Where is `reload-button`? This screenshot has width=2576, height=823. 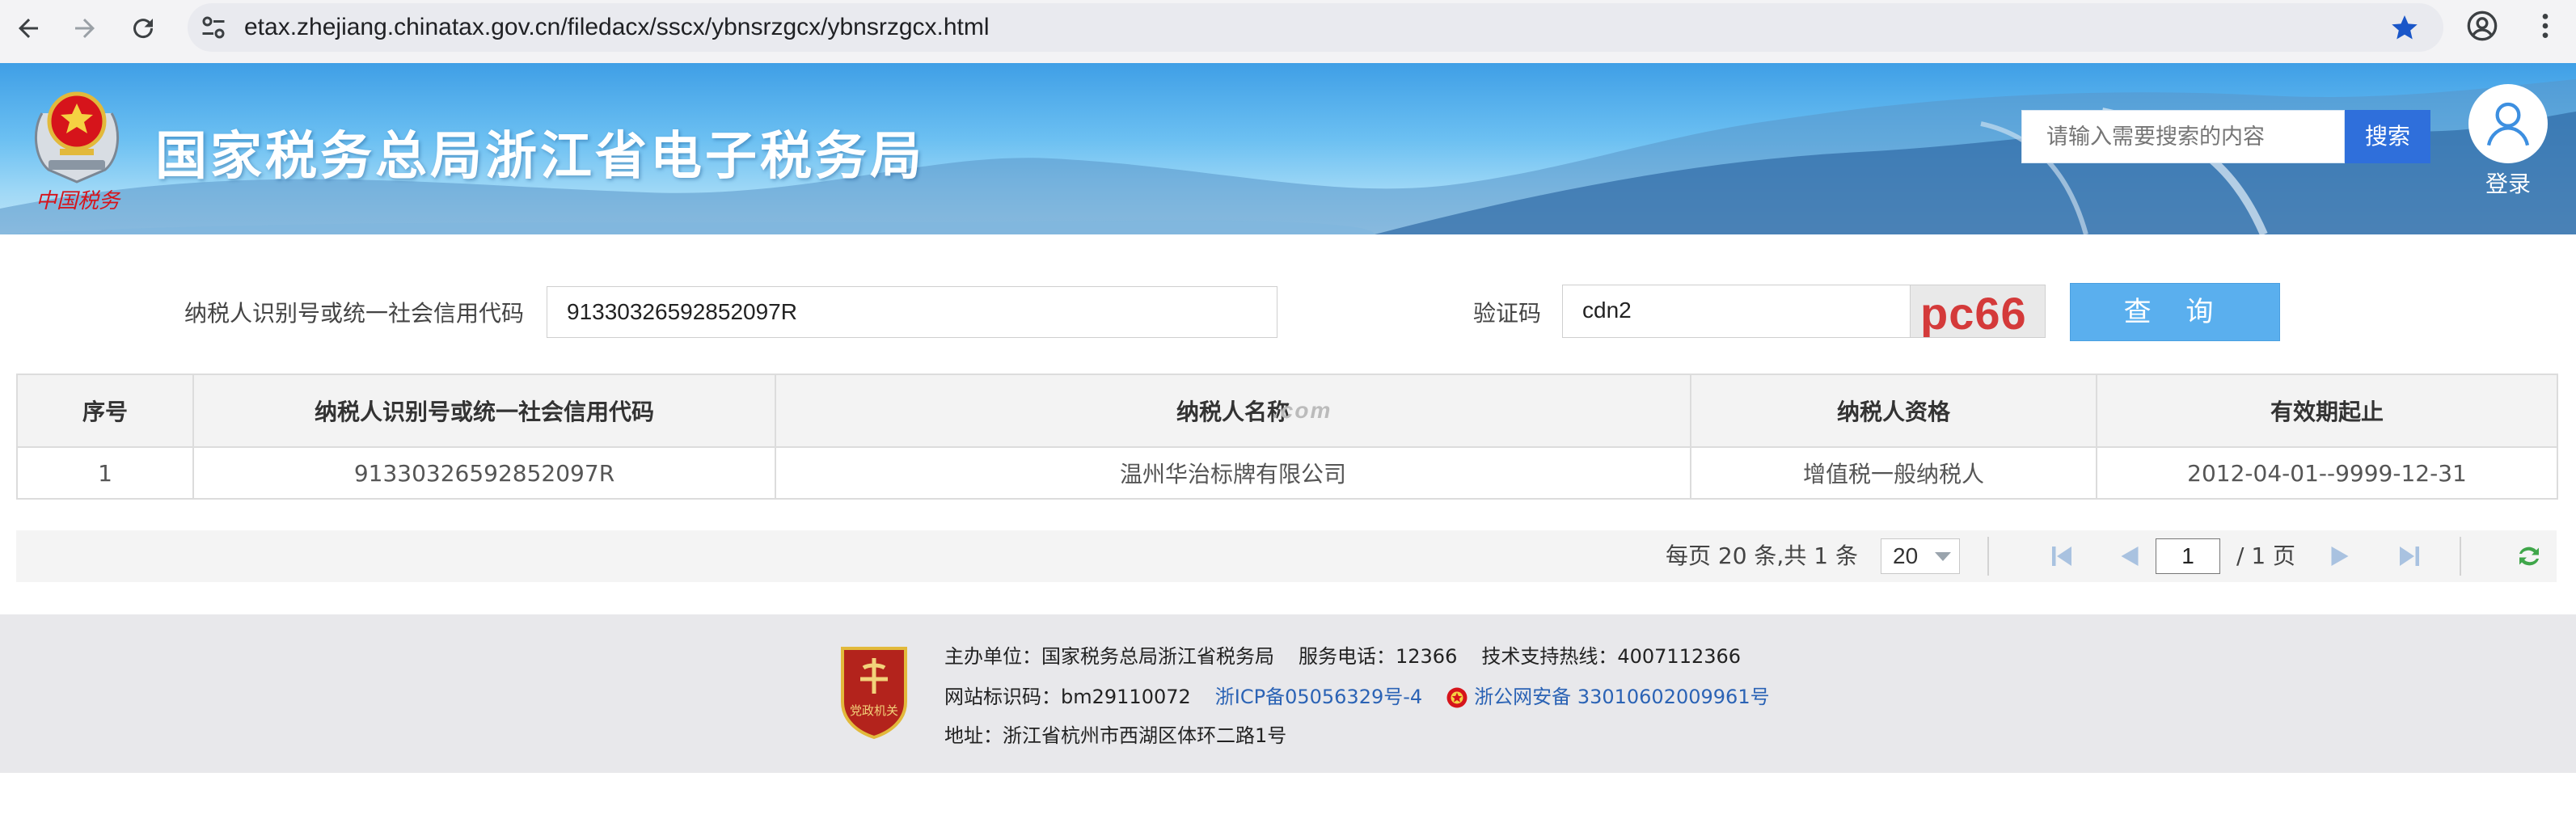 reload-button is located at coordinates (143, 28).